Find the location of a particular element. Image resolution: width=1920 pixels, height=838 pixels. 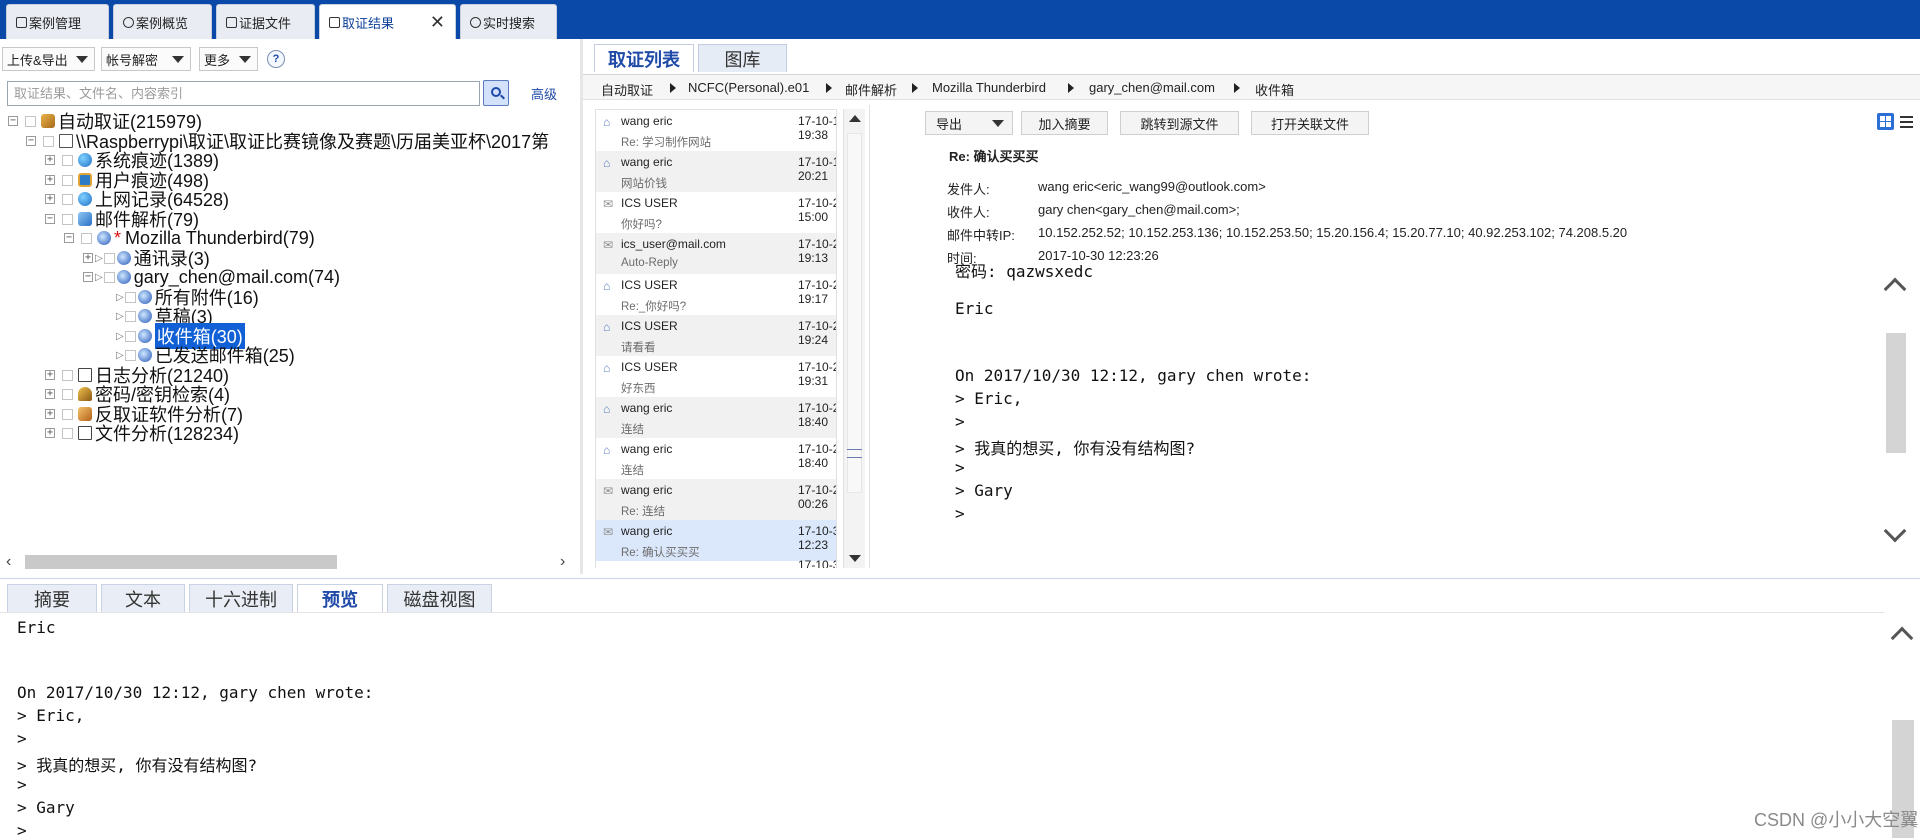

advanced-search-link: 高级 is located at coordinates (544, 93).